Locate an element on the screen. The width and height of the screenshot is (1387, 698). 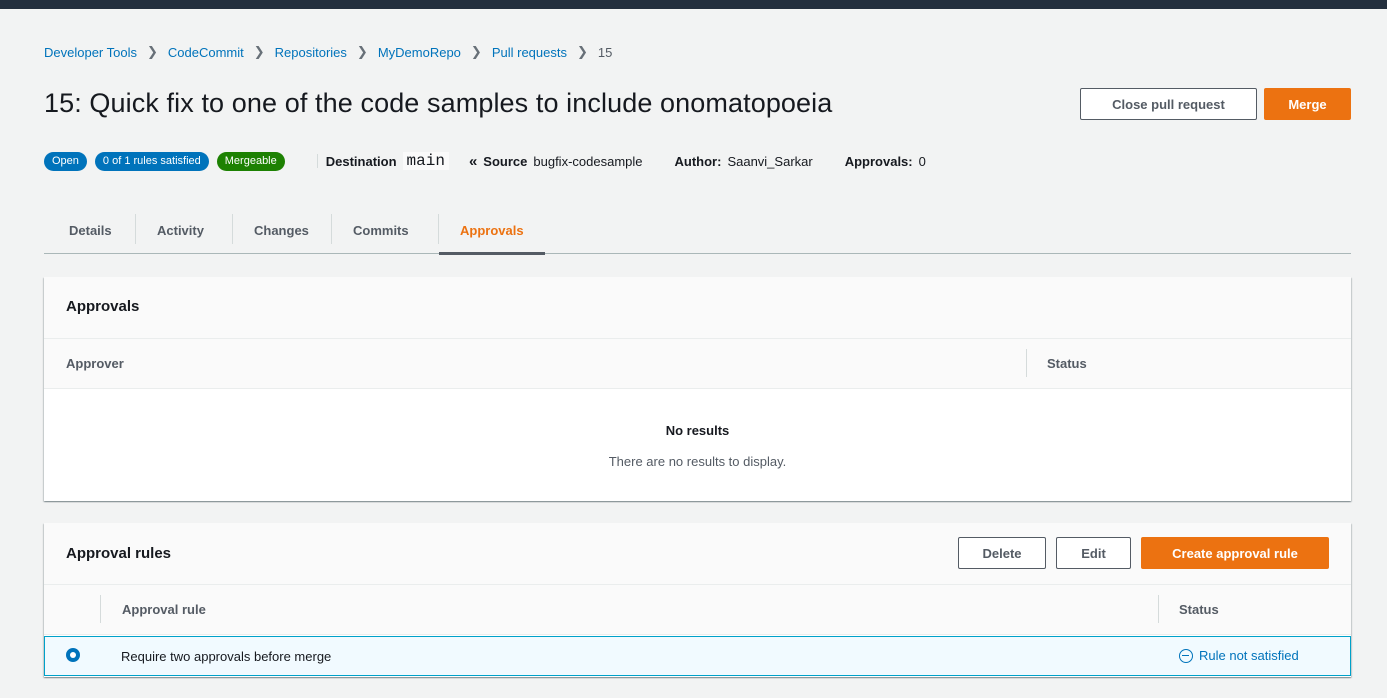
breadcrumb-repositories: Repositories is located at coordinates (311, 52).